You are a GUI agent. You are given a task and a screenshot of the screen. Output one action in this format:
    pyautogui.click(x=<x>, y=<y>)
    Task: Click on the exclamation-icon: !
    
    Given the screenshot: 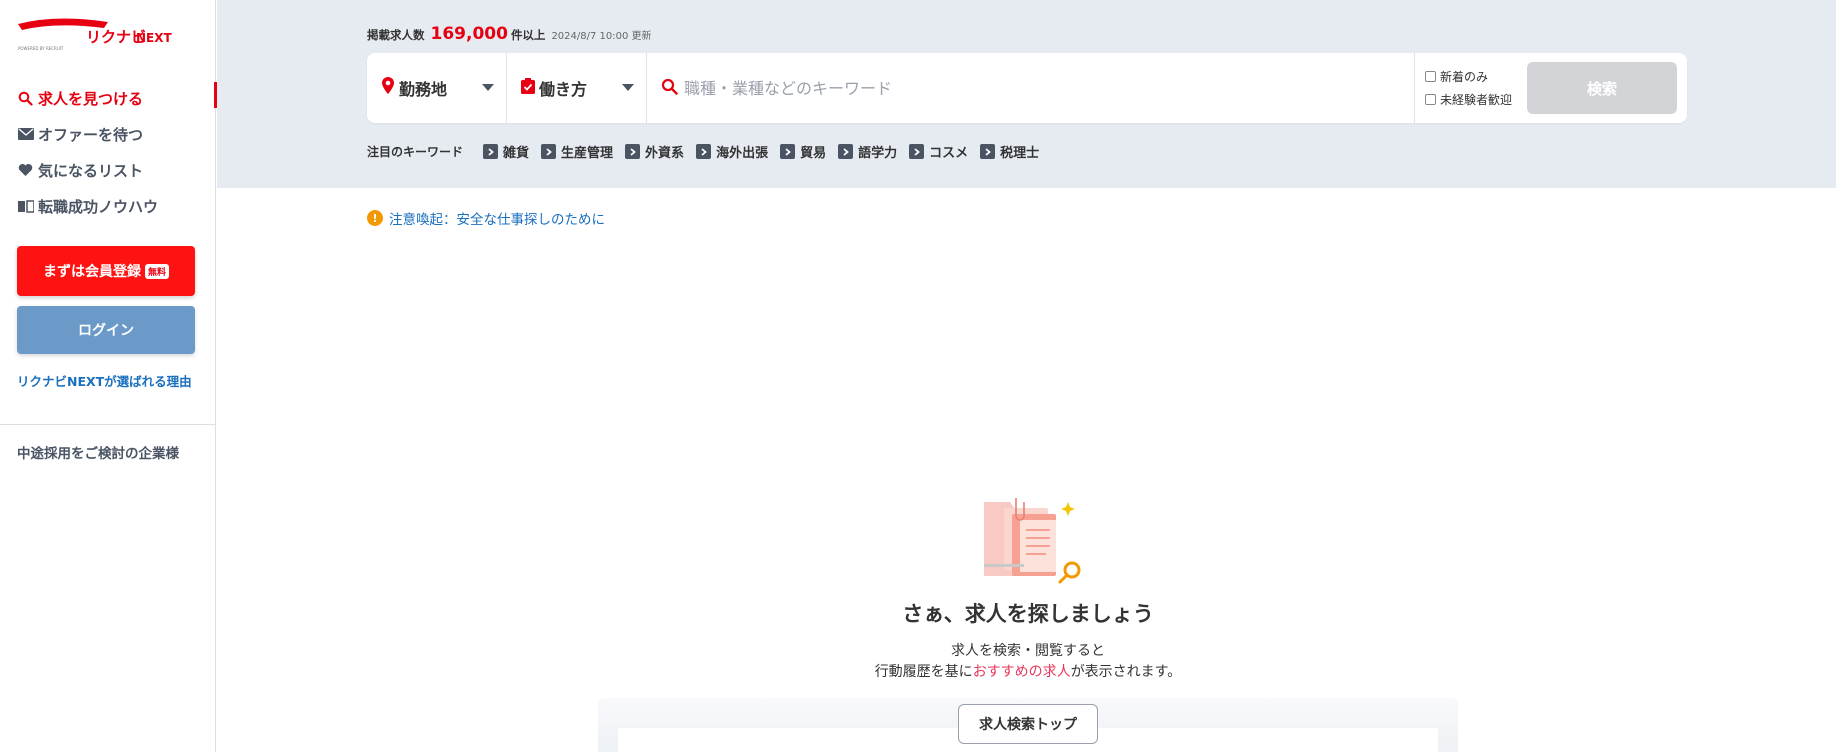 What is the action you would take?
    pyautogui.click(x=375, y=218)
    